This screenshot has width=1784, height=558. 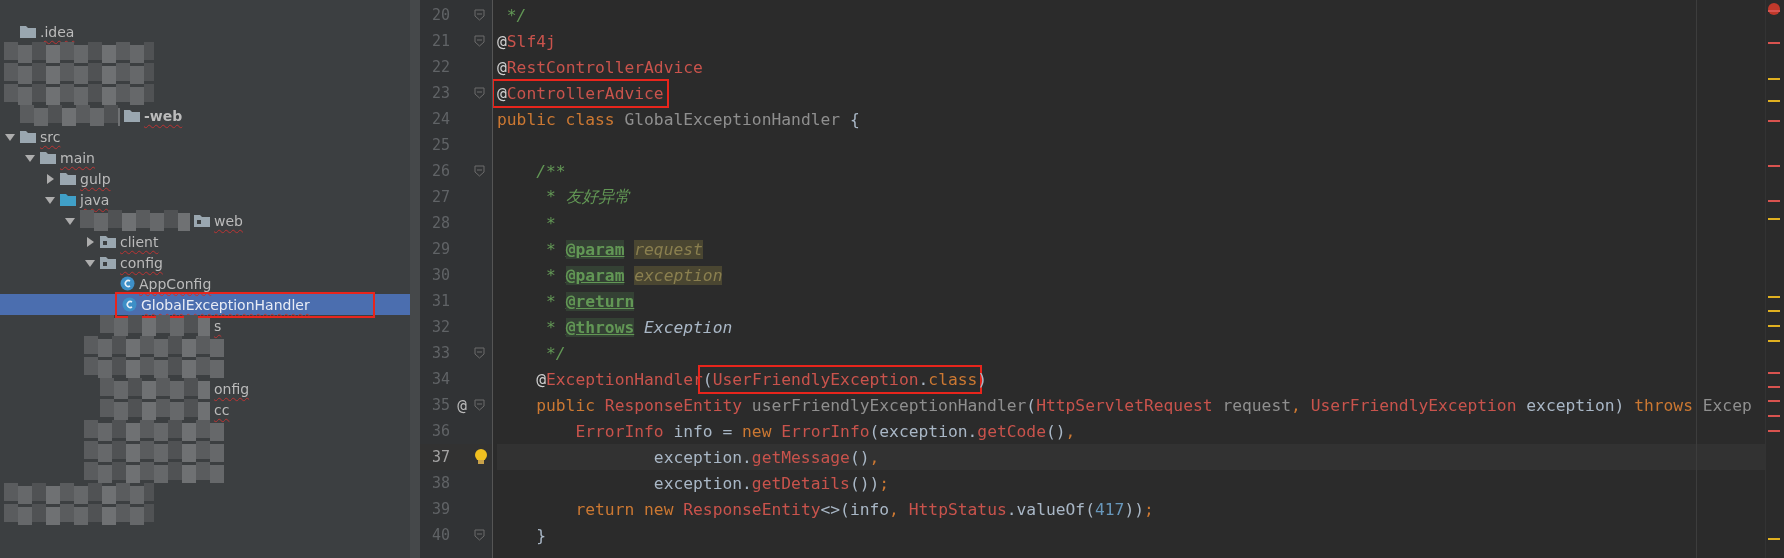 What do you see at coordinates (1011, 431) in the screenshot?
I see `code-token: getCode` at bounding box center [1011, 431].